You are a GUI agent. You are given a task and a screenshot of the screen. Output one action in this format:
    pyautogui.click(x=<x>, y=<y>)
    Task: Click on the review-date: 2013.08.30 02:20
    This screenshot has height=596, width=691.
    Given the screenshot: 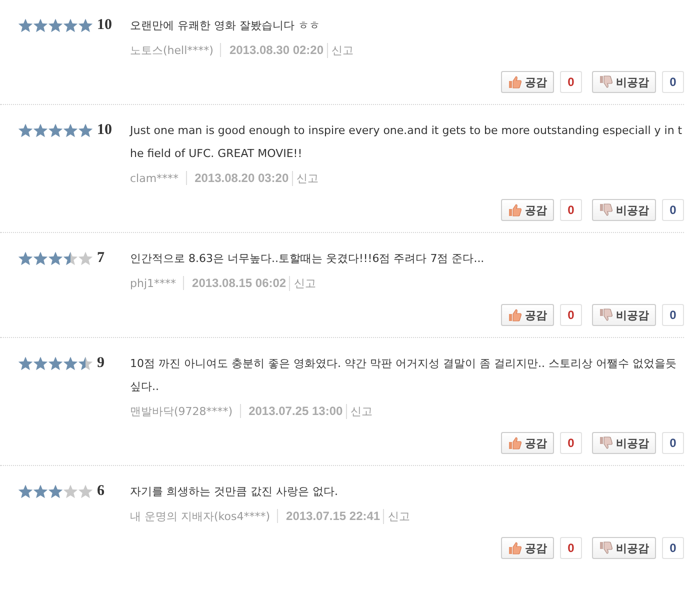 What is the action you would take?
    pyautogui.click(x=273, y=50)
    